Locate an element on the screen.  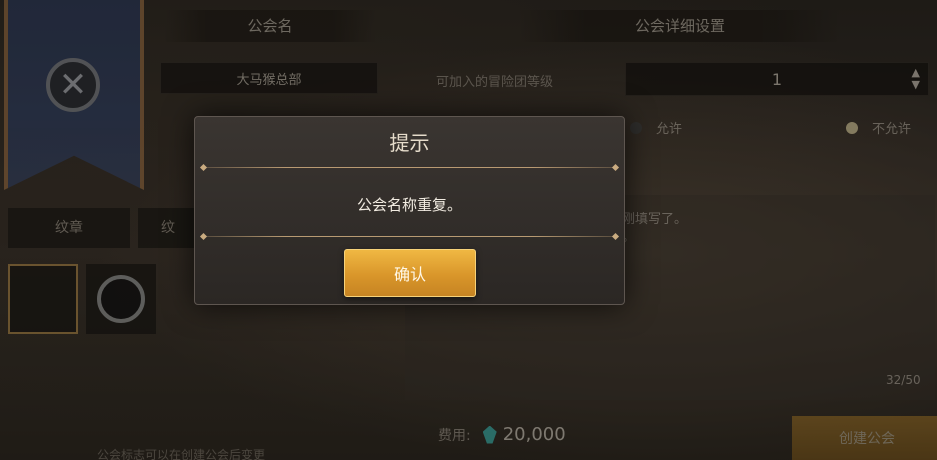
dialog-title: 提示 is located at coordinates (409, 143).